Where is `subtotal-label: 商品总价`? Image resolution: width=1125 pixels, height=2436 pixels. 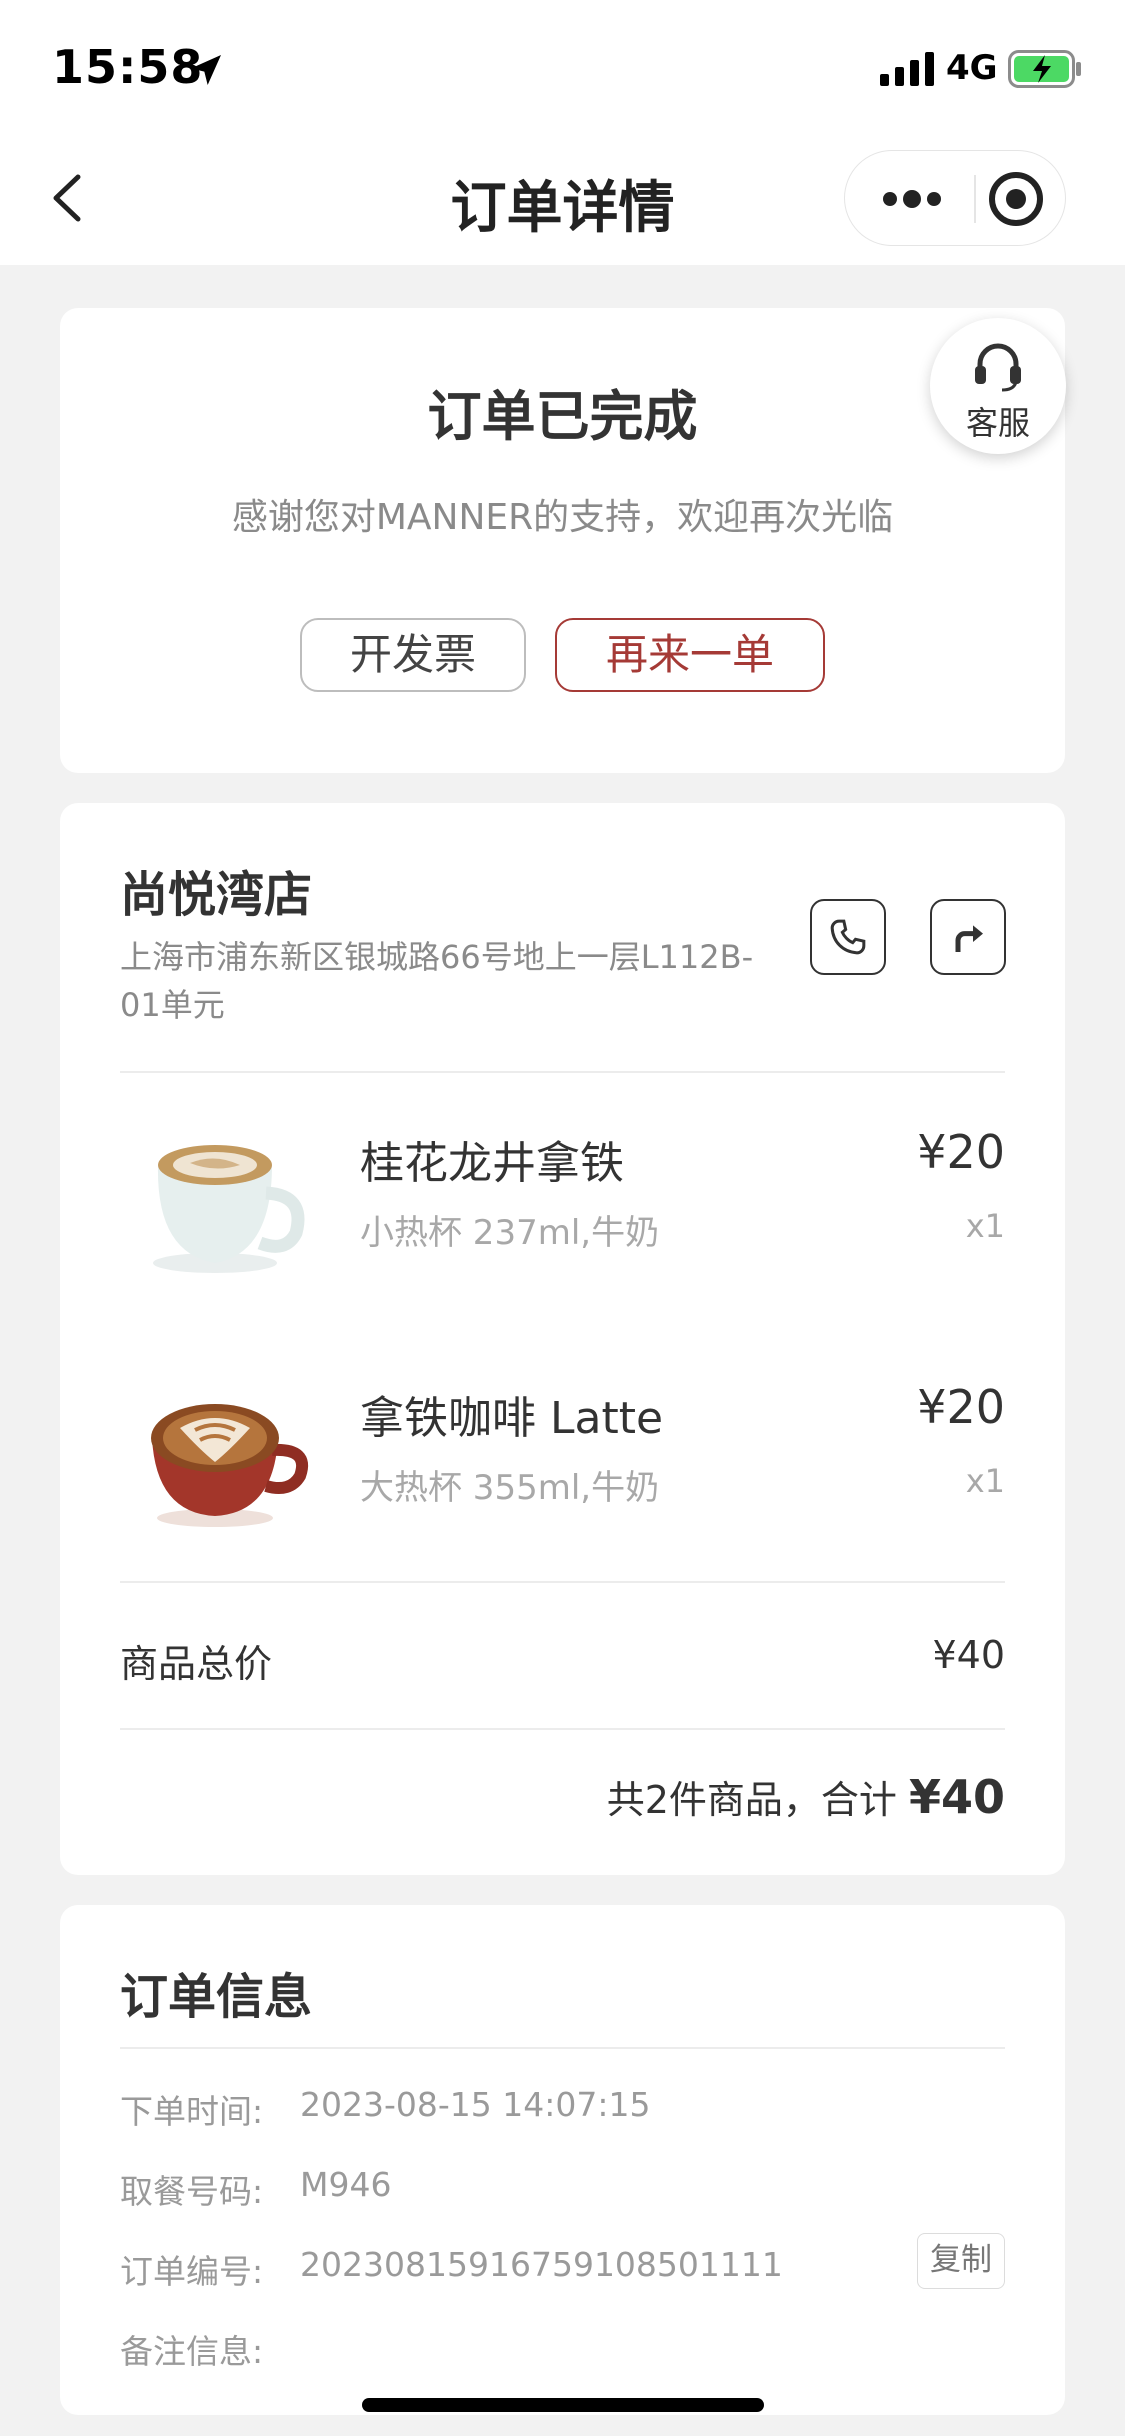
subtotal-label: 商品总价 is located at coordinates (196, 1664).